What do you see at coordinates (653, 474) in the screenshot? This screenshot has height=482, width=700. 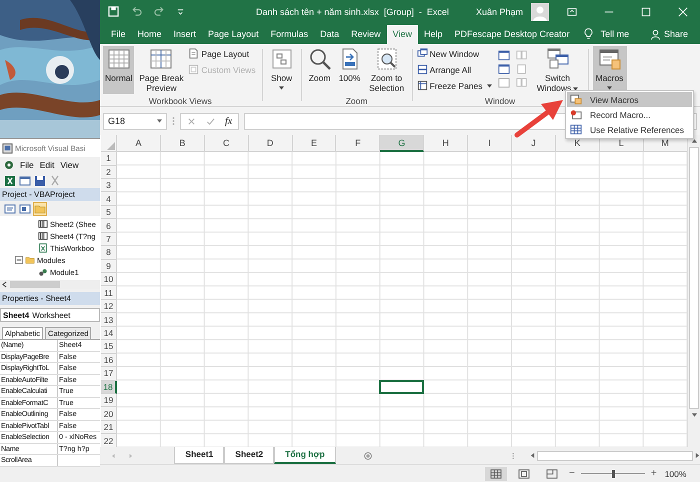 I see `zoom-in-button: +` at bounding box center [653, 474].